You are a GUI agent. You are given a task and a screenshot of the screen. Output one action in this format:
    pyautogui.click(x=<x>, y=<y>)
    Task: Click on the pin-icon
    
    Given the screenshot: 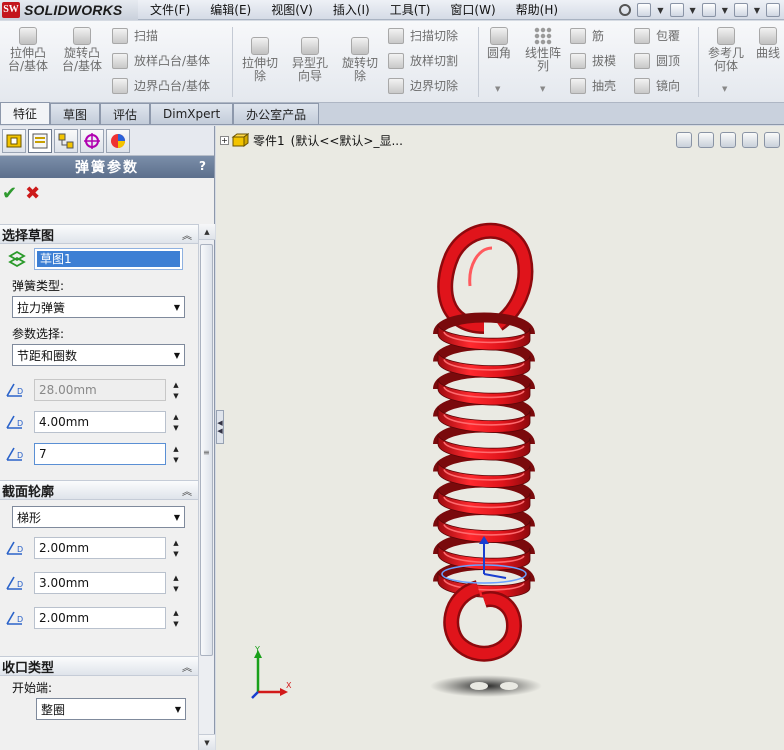 What is the action you would take?
    pyautogui.click(x=625, y=10)
    